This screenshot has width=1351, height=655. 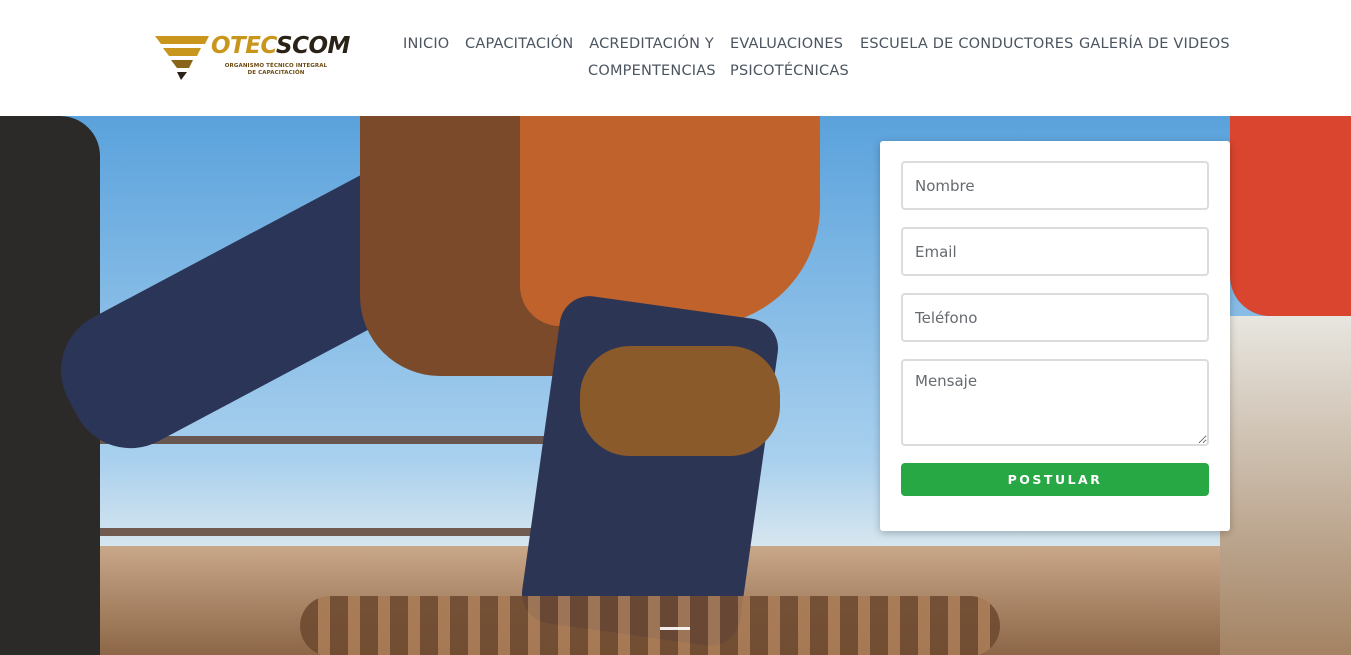 I want to click on phone-field, so click(x=1055, y=317).